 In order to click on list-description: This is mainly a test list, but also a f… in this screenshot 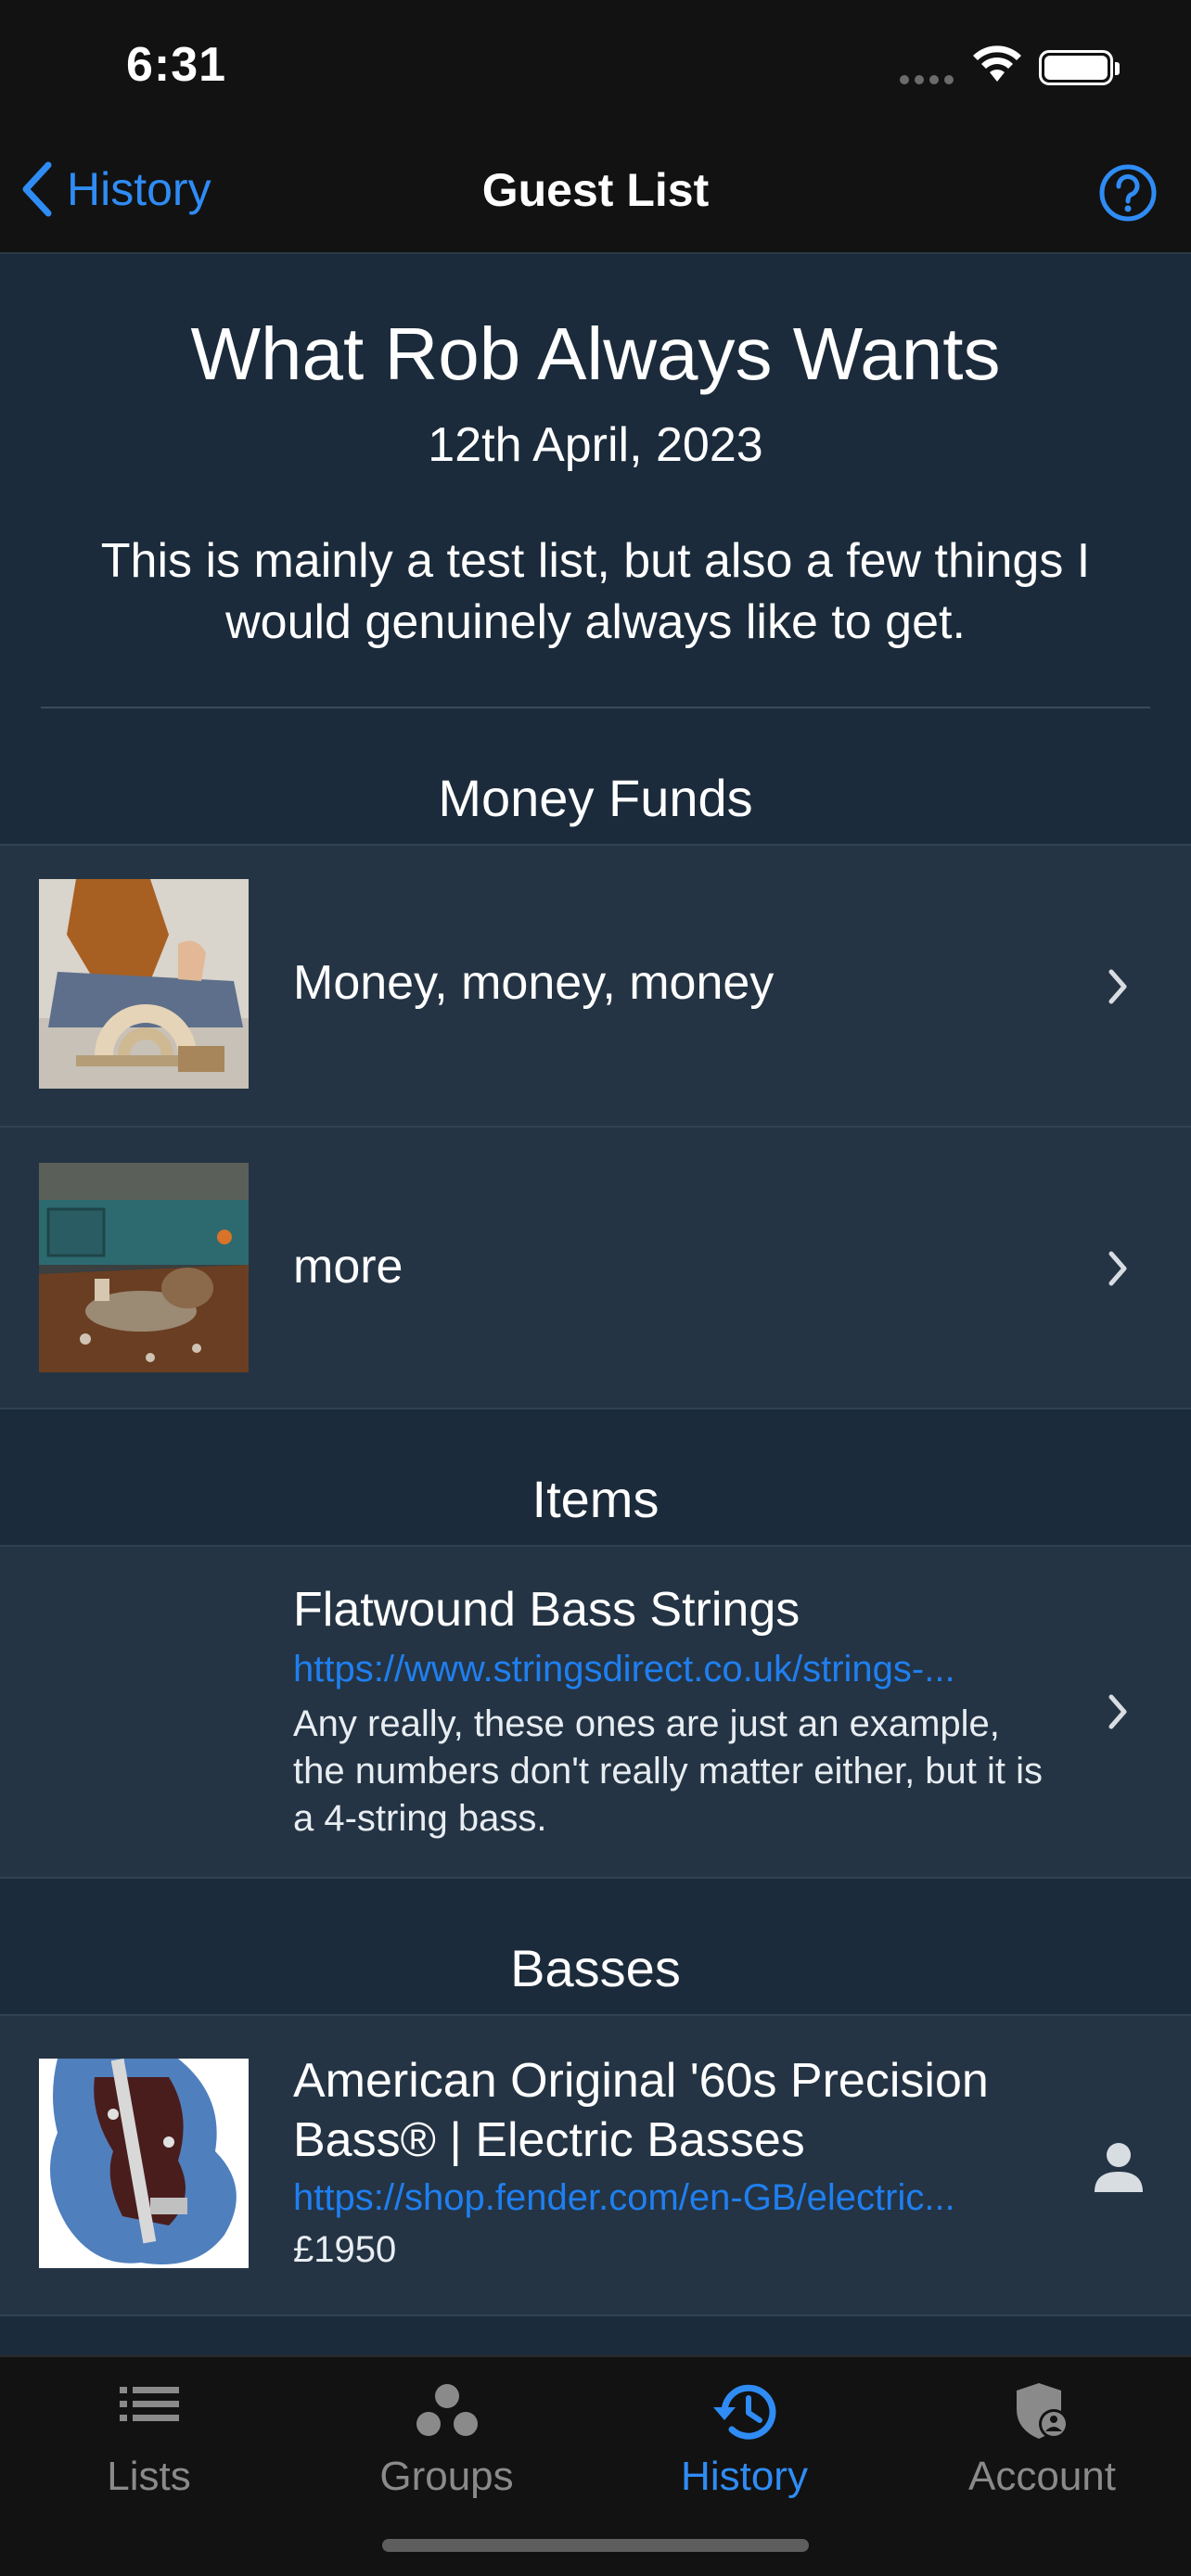, I will do `click(595, 591)`.